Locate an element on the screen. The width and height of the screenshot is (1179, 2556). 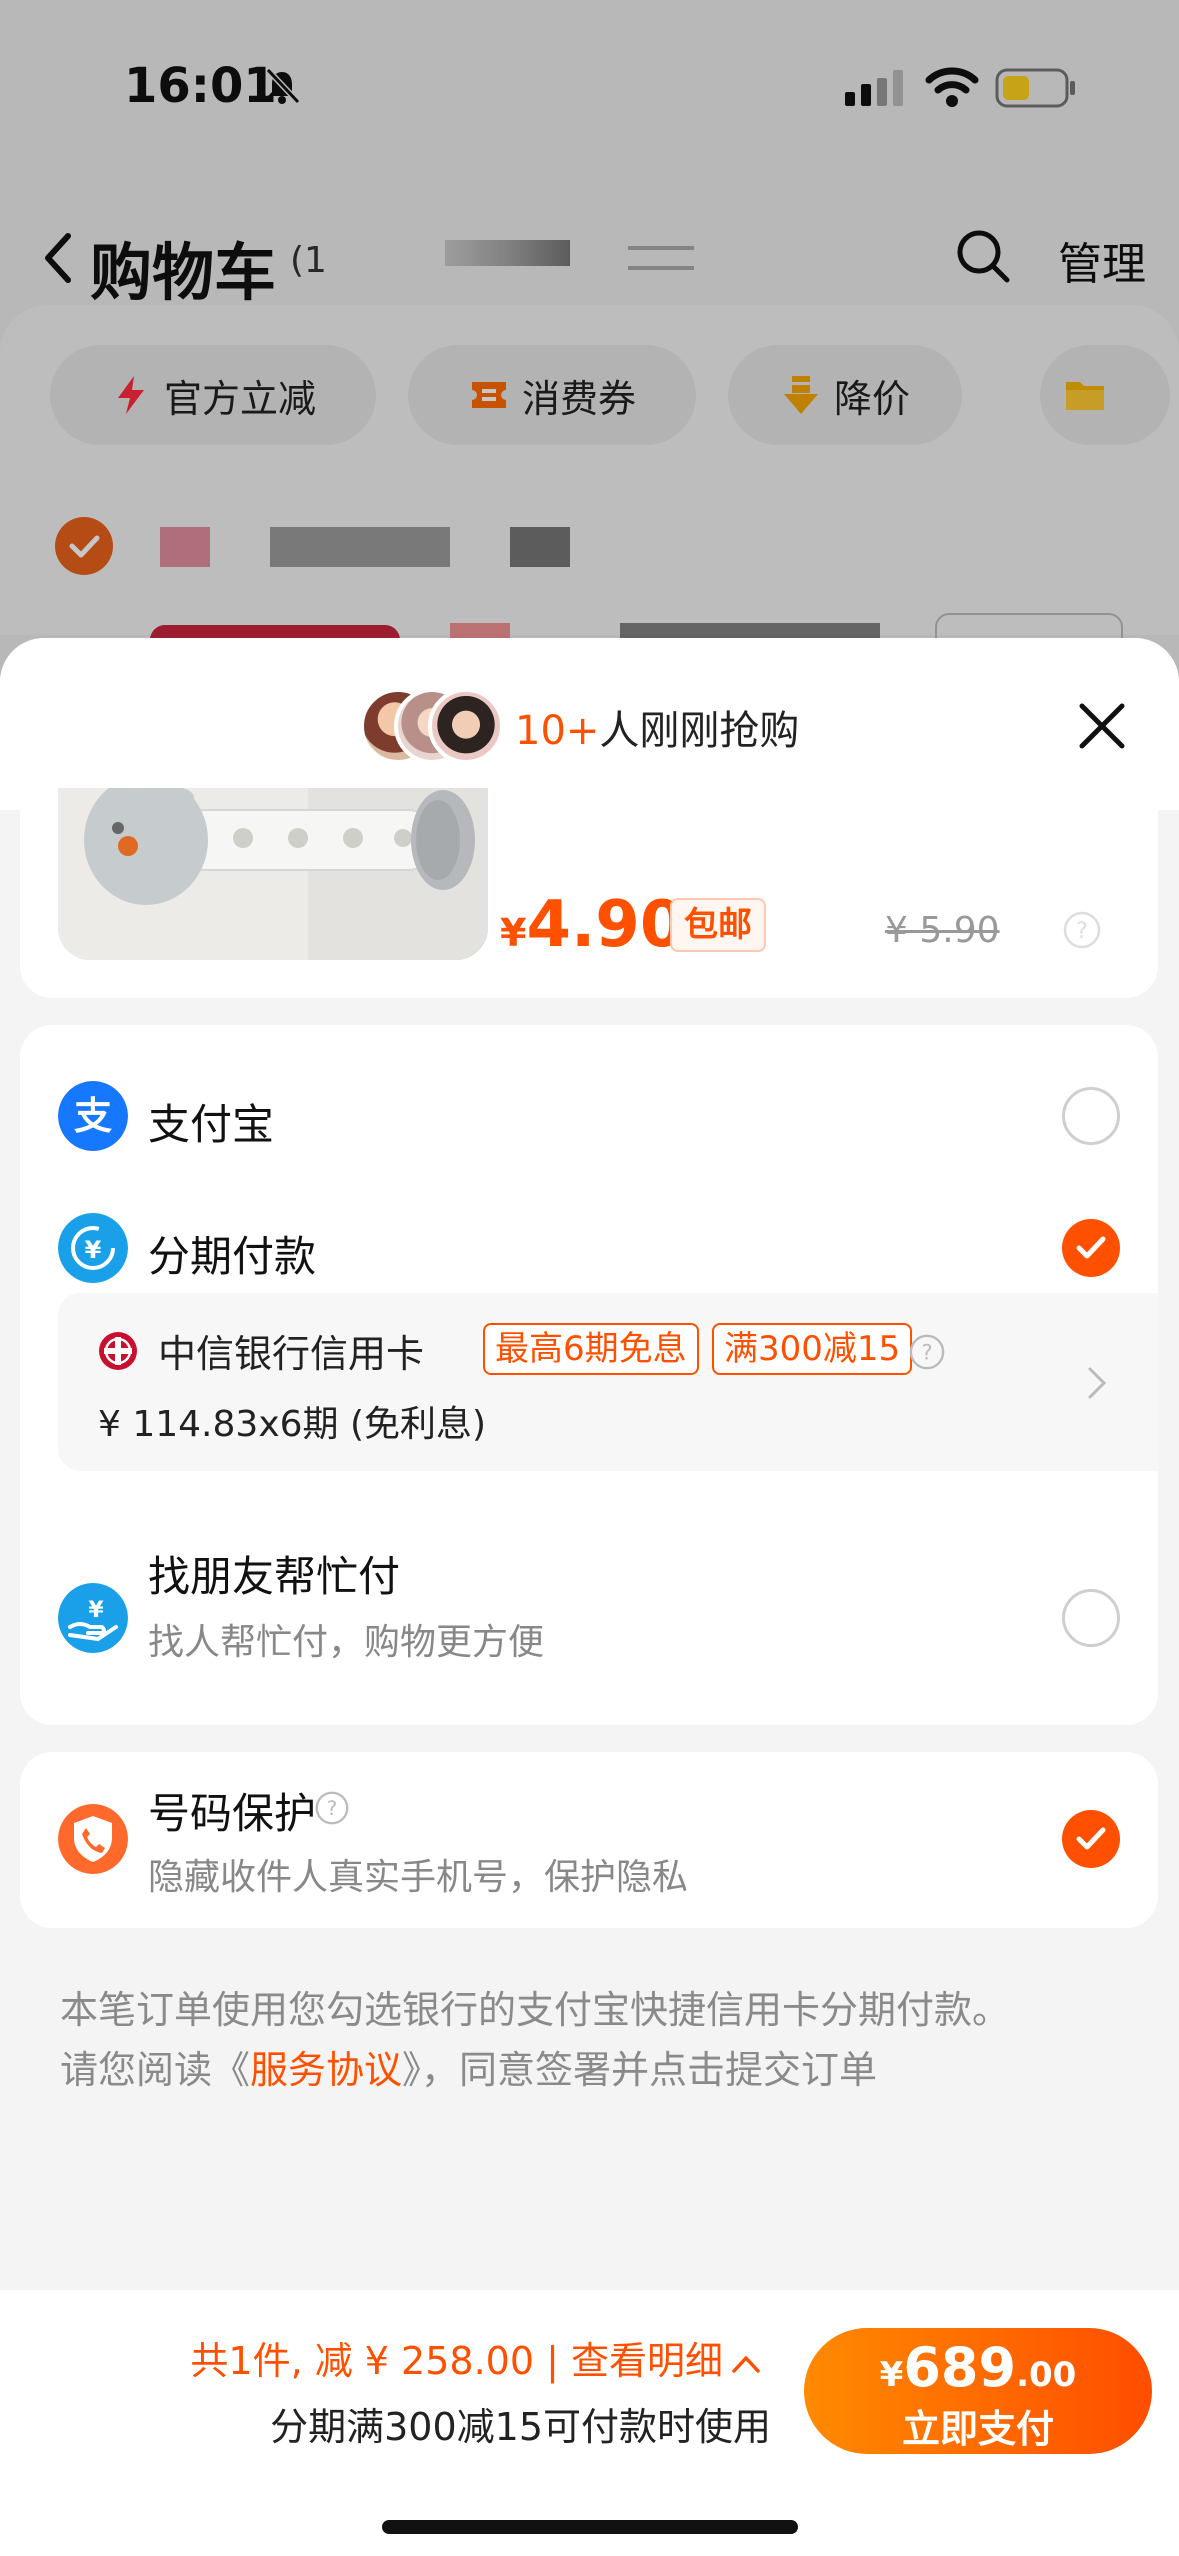
service-agreement-link: 服务协议 is located at coordinates (326, 2070).